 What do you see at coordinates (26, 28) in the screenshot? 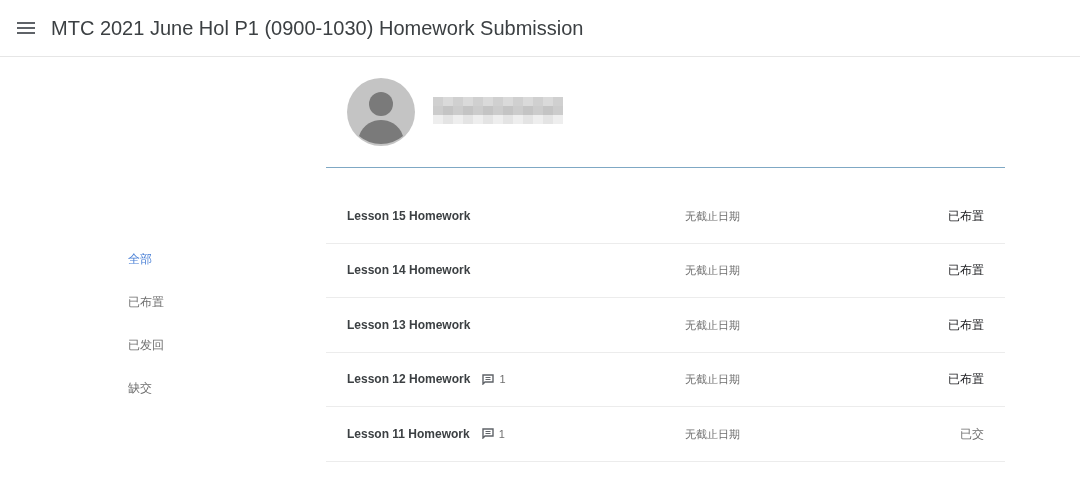
I see `menu-icon` at bounding box center [26, 28].